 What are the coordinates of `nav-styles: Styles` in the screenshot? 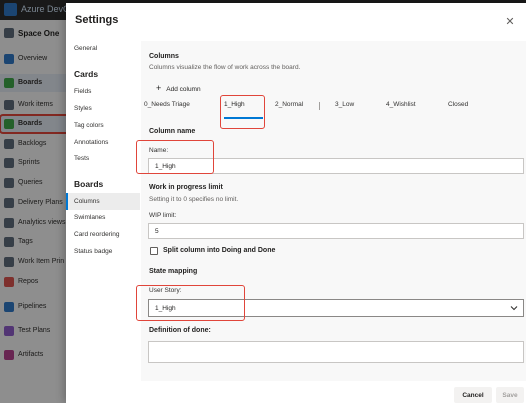 It's located at (83, 108).